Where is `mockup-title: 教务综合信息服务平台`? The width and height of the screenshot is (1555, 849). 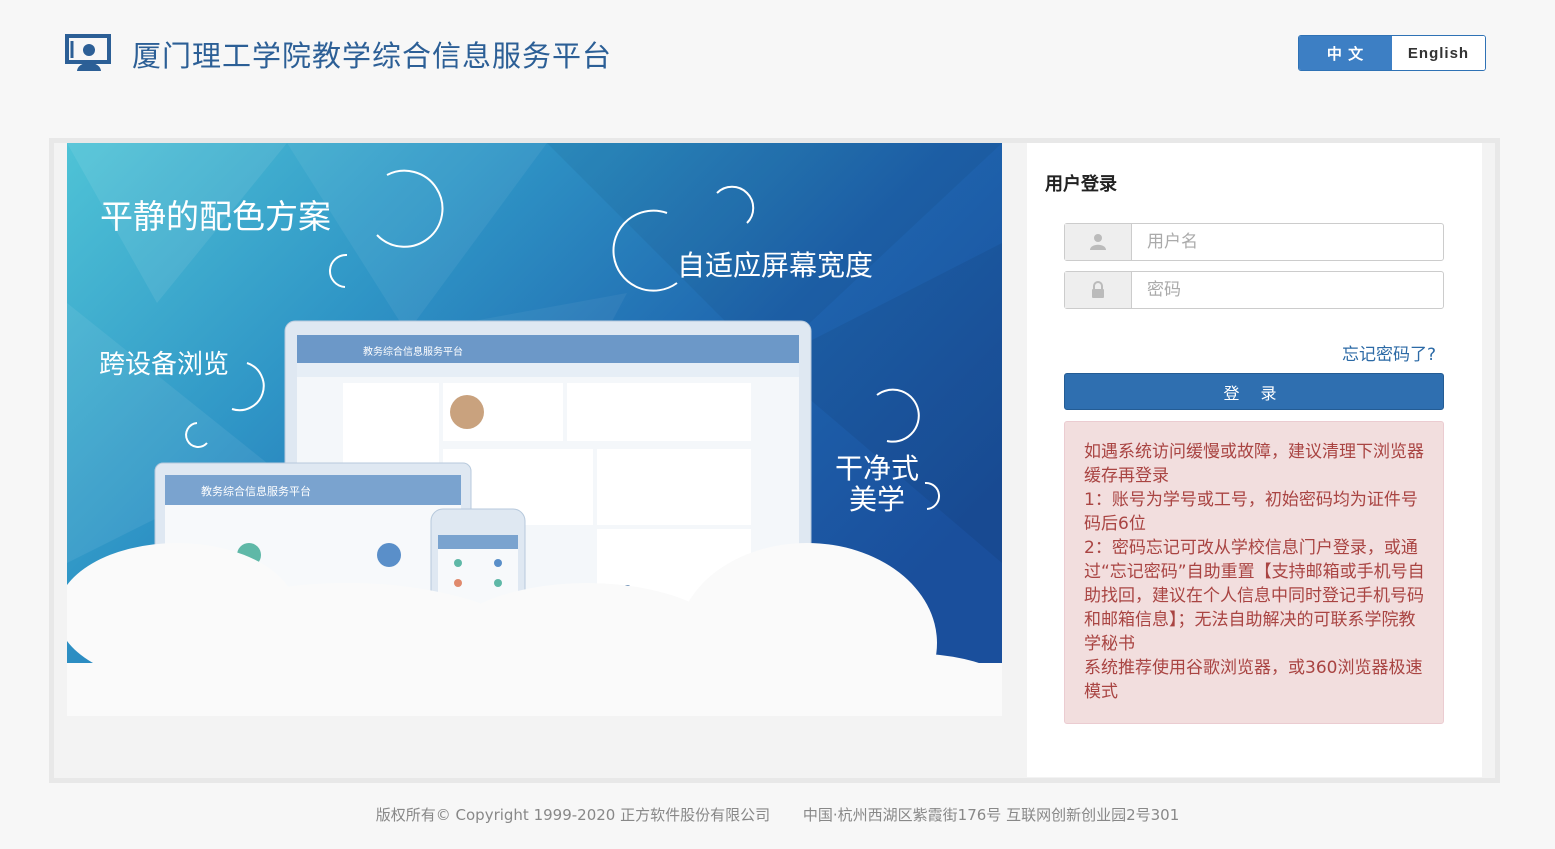
mockup-title: 教务综合信息服务平台 is located at coordinates (413, 351).